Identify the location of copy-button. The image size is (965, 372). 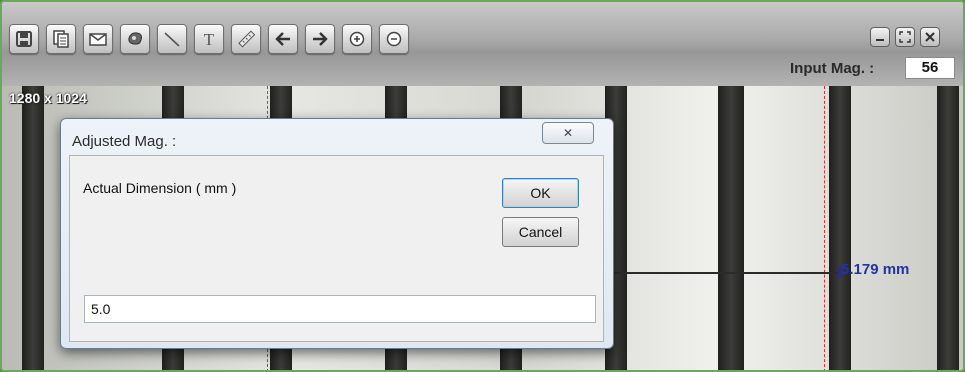
(61, 39).